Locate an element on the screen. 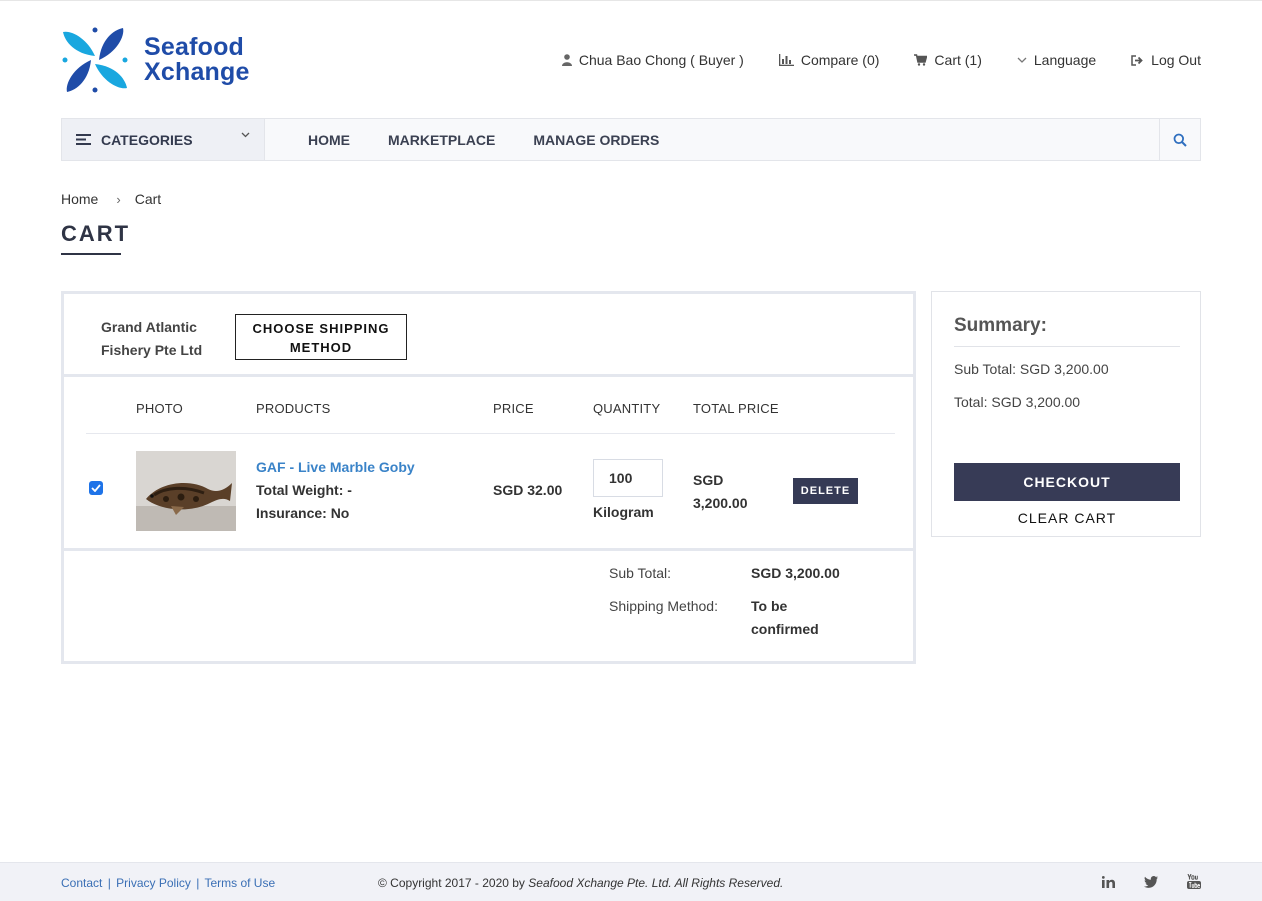 The width and height of the screenshot is (1262, 901). contact-link: Contact is located at coordinates (81, 883).